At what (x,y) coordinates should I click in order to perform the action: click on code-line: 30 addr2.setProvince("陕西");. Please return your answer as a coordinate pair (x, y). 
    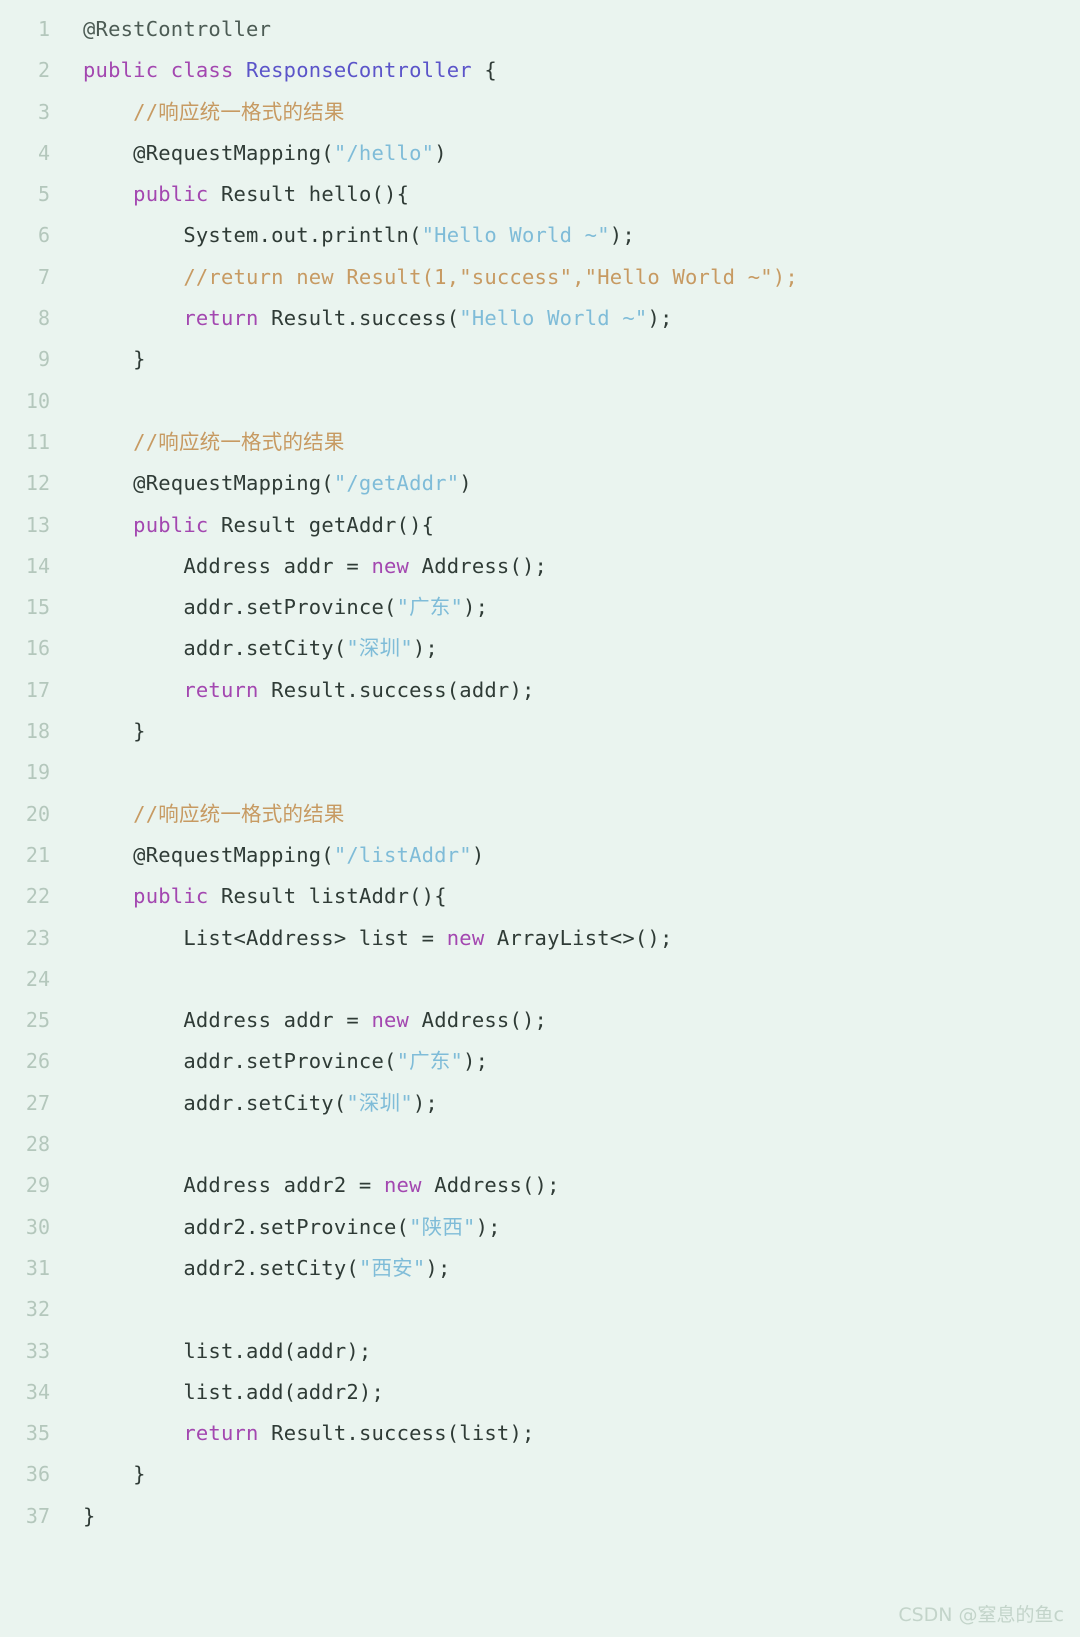
    Looking at the image, I should click on (540, 1227).